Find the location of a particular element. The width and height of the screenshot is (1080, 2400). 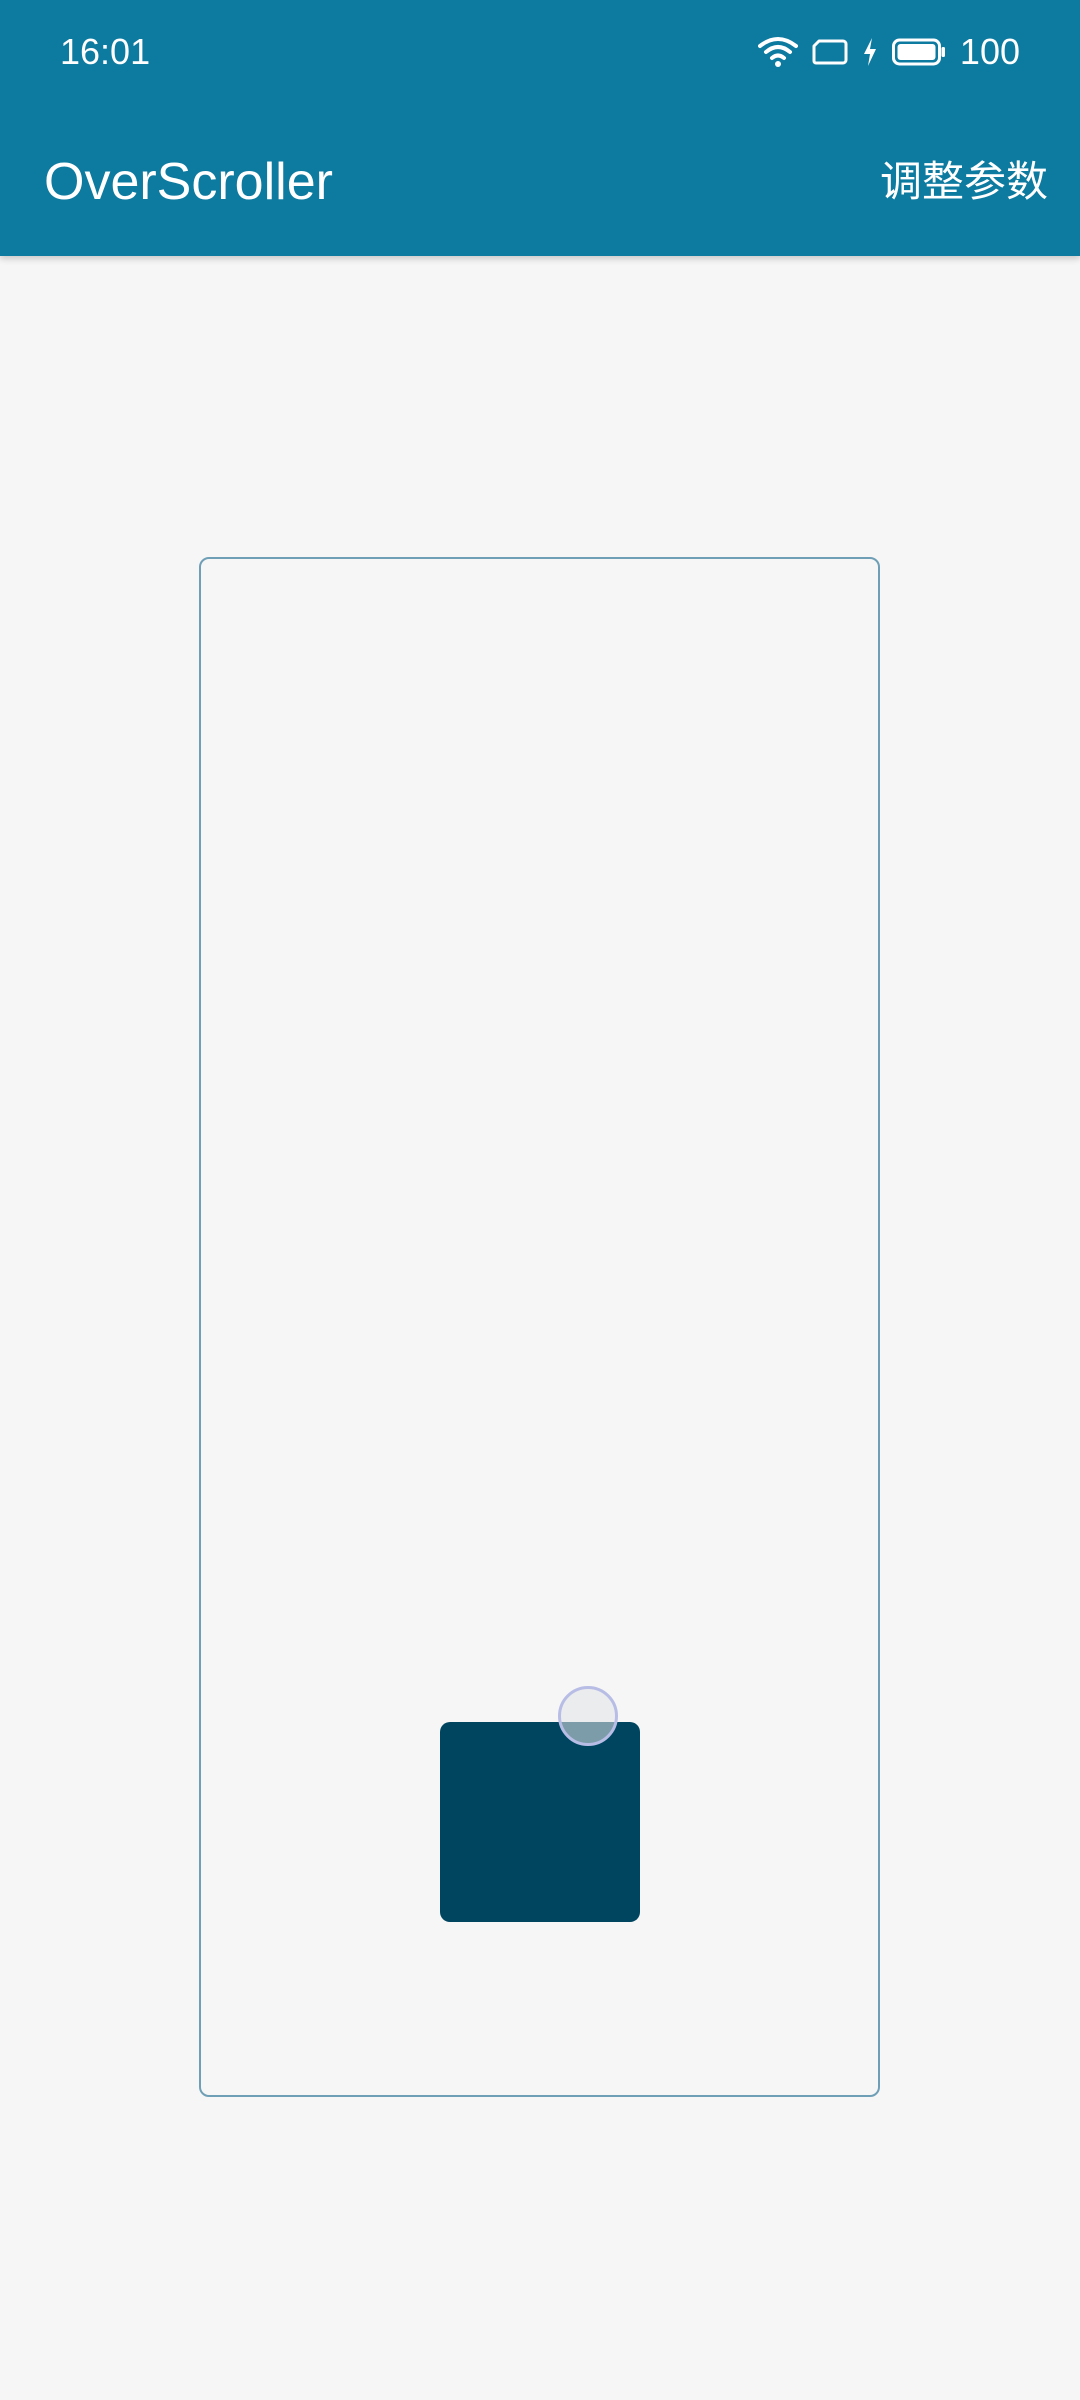

page-title: OverScroller is located at coordinates (188, 182).